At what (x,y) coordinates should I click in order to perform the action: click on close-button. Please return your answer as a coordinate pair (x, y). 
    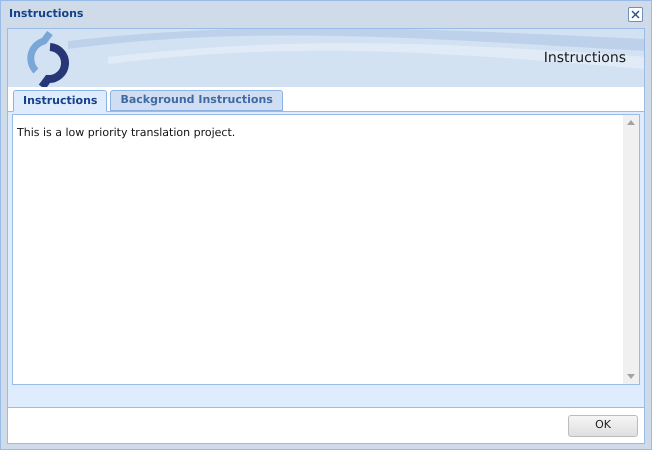
    Looking at the image, I should click on (635, 14).